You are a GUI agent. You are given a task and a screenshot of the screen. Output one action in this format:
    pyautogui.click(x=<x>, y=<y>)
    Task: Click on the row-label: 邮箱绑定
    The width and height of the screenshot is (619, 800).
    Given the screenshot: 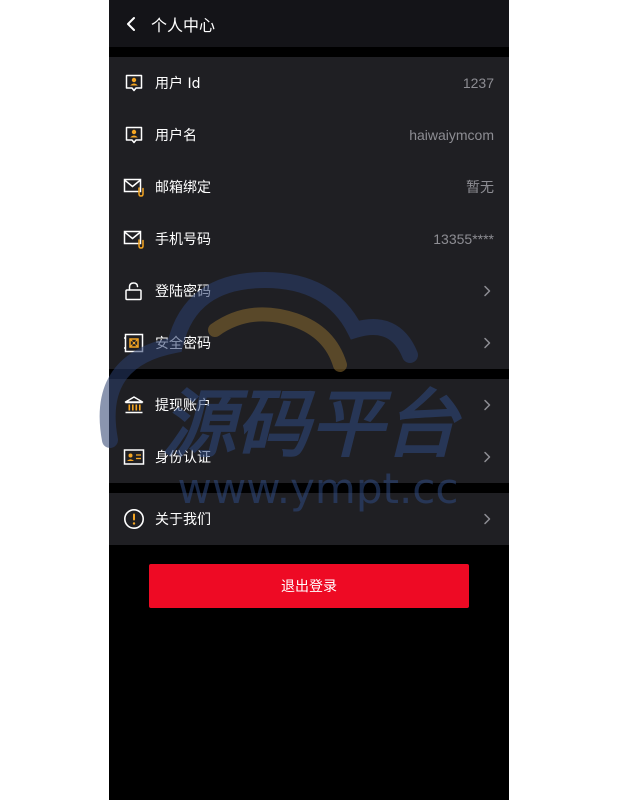 What is the action you would take?
    pyautogui.click(x=183, y=188)
    